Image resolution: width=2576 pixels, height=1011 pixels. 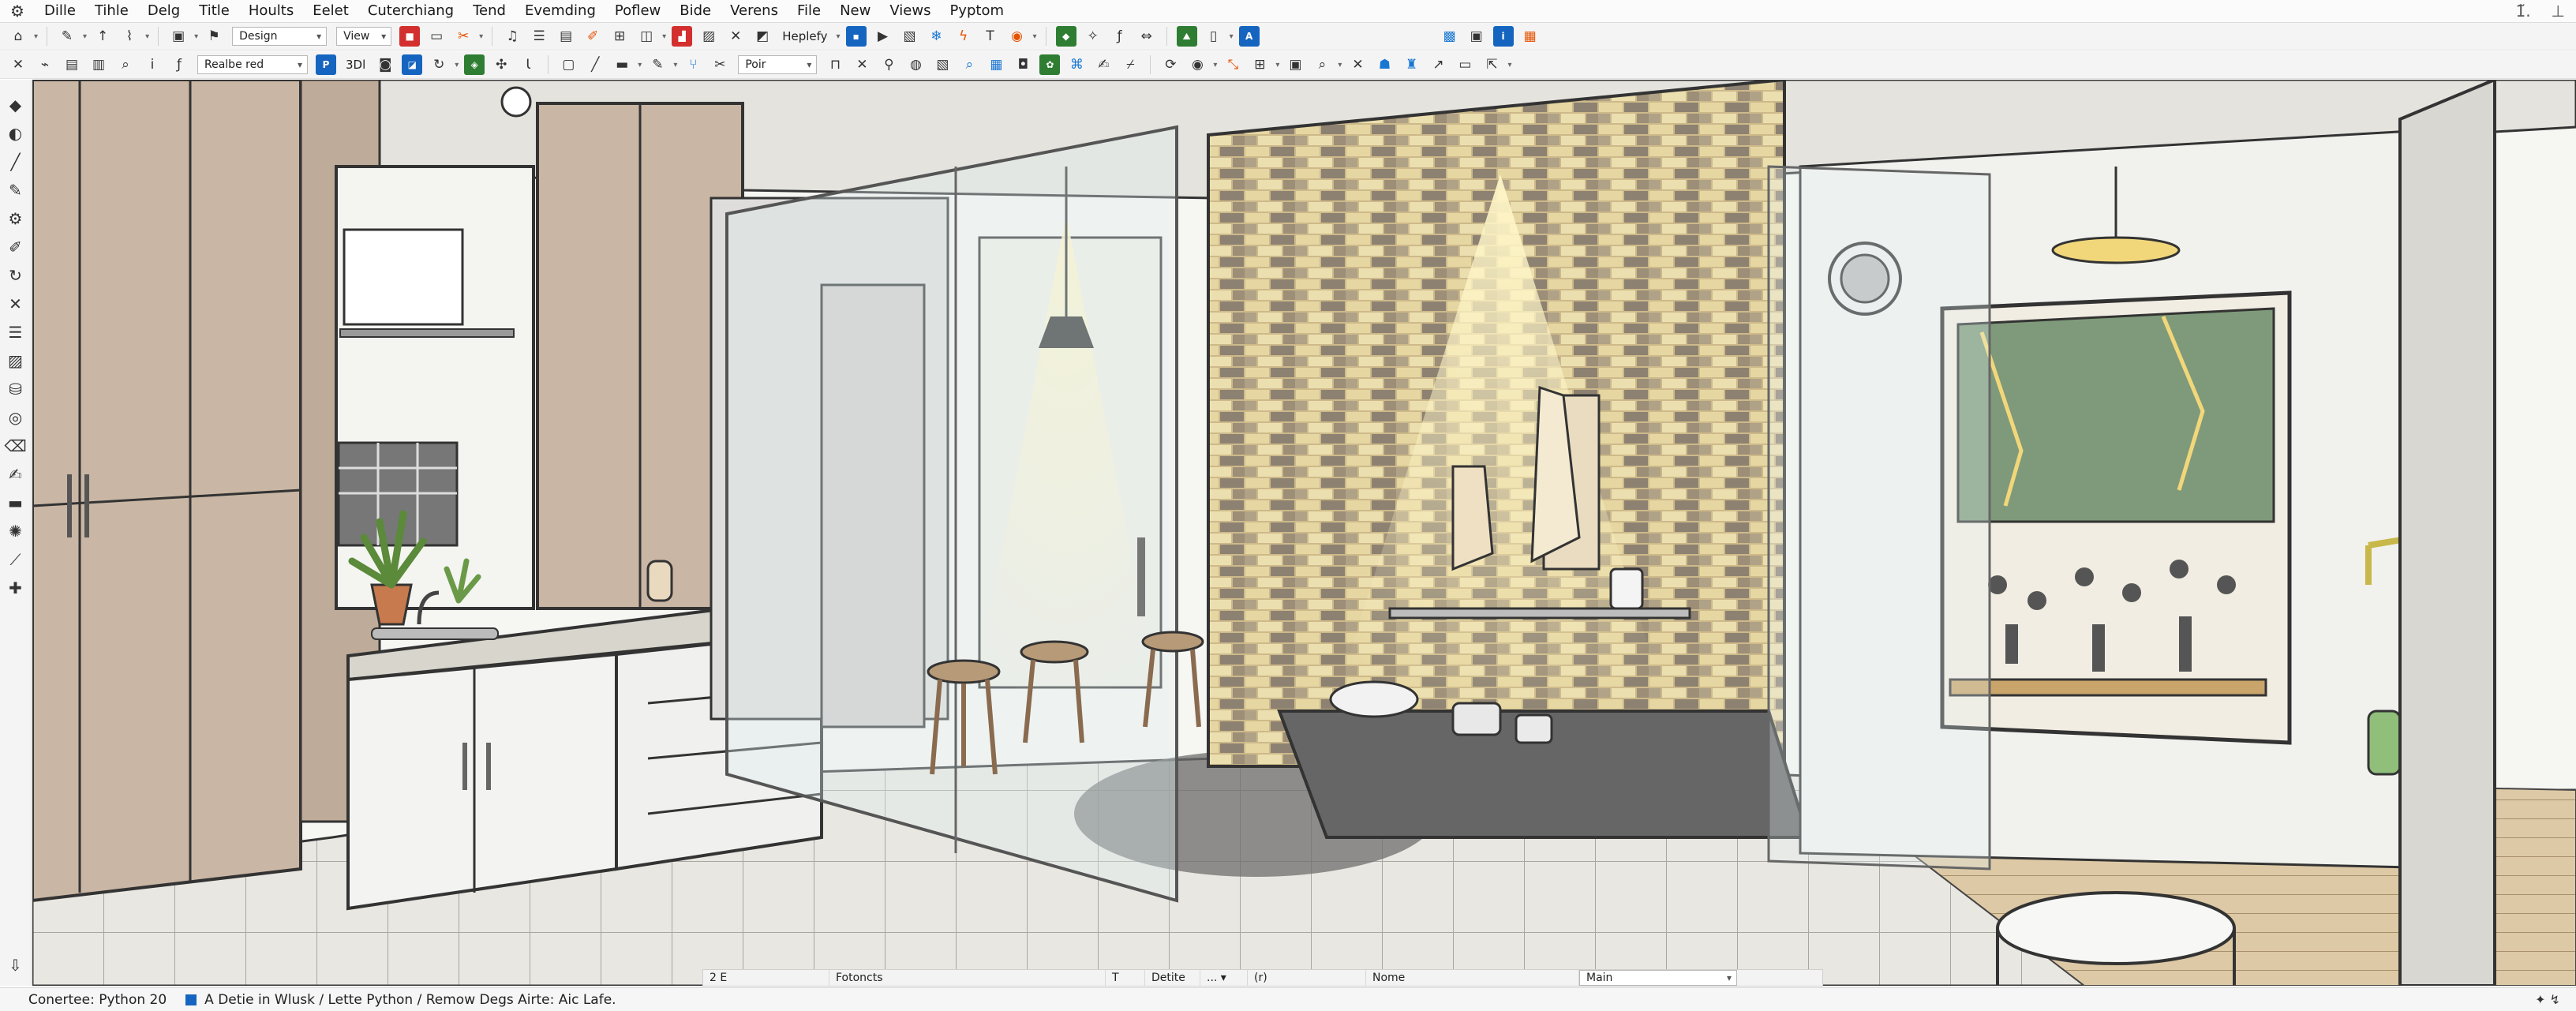 I want to click on panel-id-cell: 2 E, so click(x=766, y=978).